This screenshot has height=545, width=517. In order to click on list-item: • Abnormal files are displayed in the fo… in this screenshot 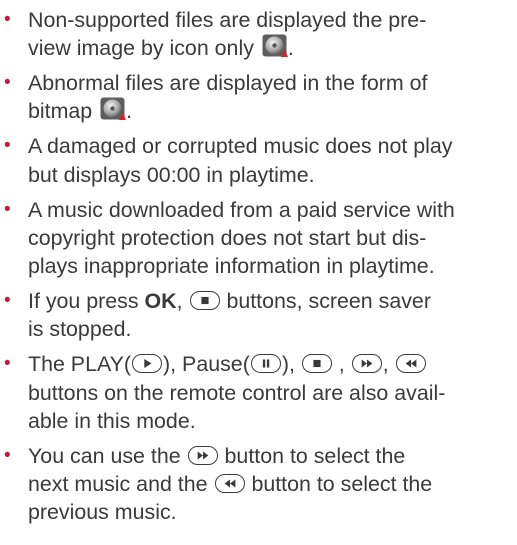, I will do `click(258, 97)`.